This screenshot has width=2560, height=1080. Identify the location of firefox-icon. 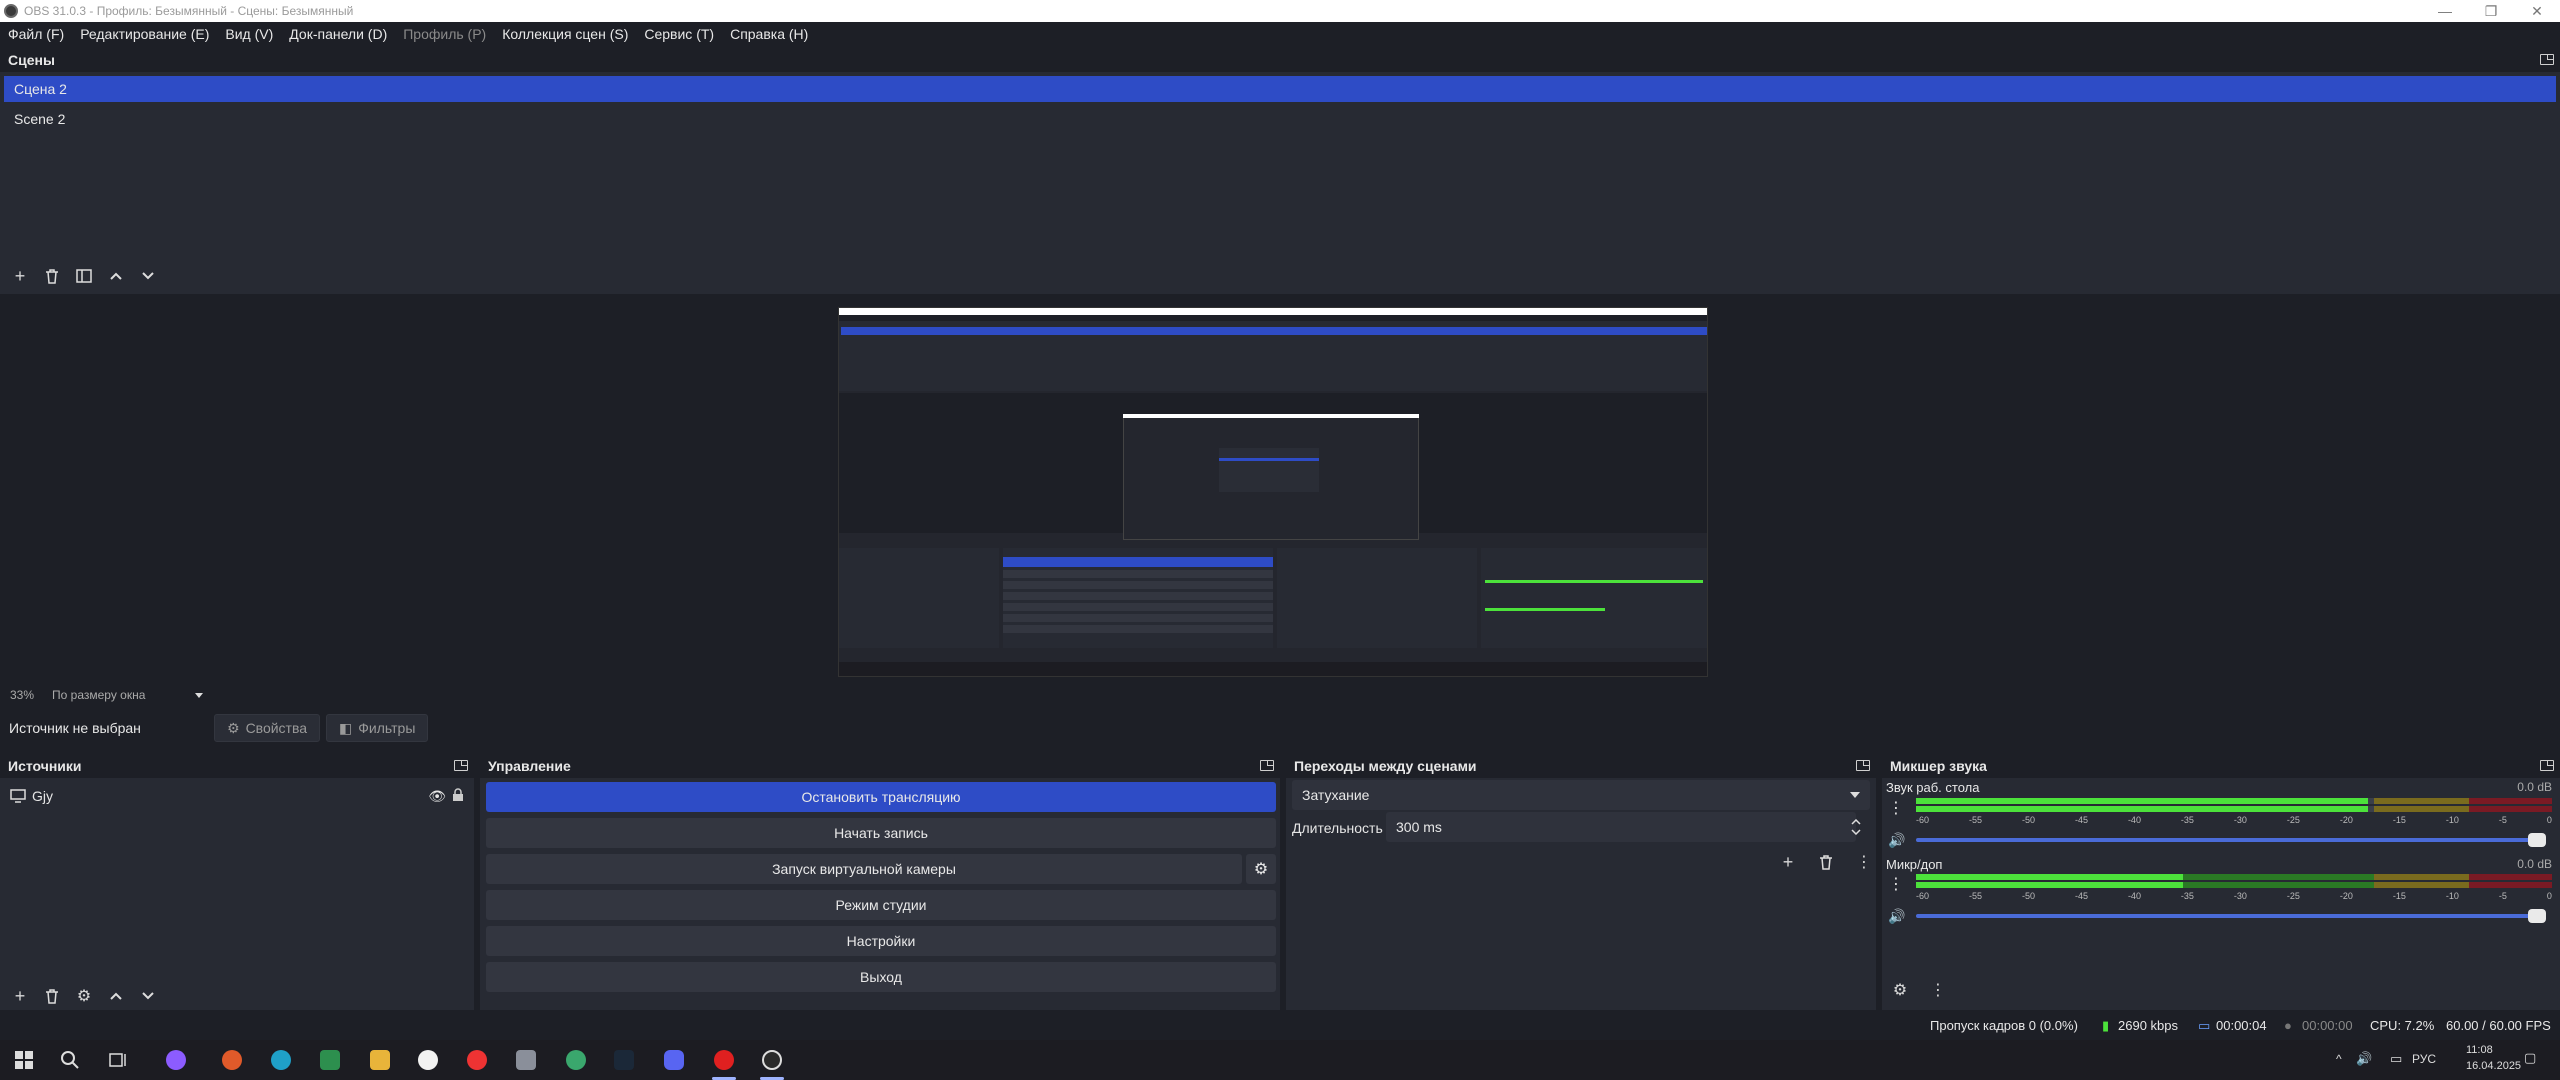
(232, 1060).